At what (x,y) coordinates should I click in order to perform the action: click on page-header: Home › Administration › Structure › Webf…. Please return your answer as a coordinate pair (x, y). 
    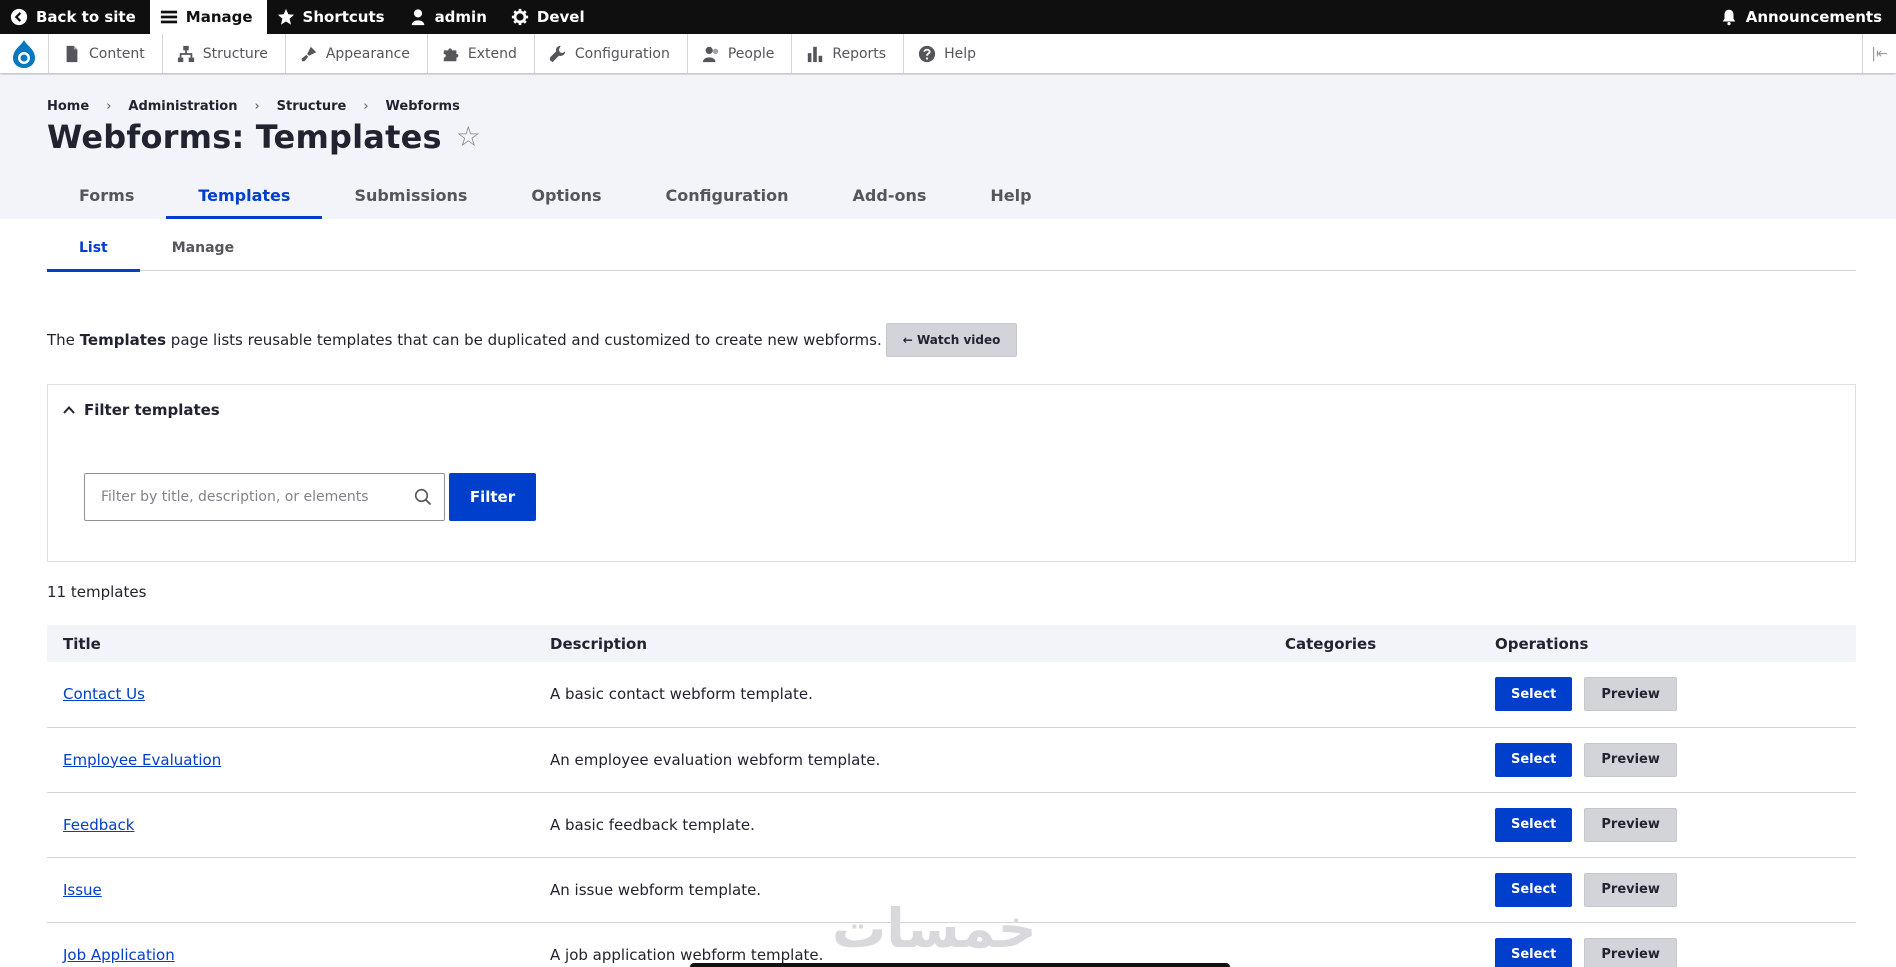
    Looking at the image, I should click on (948, 147).